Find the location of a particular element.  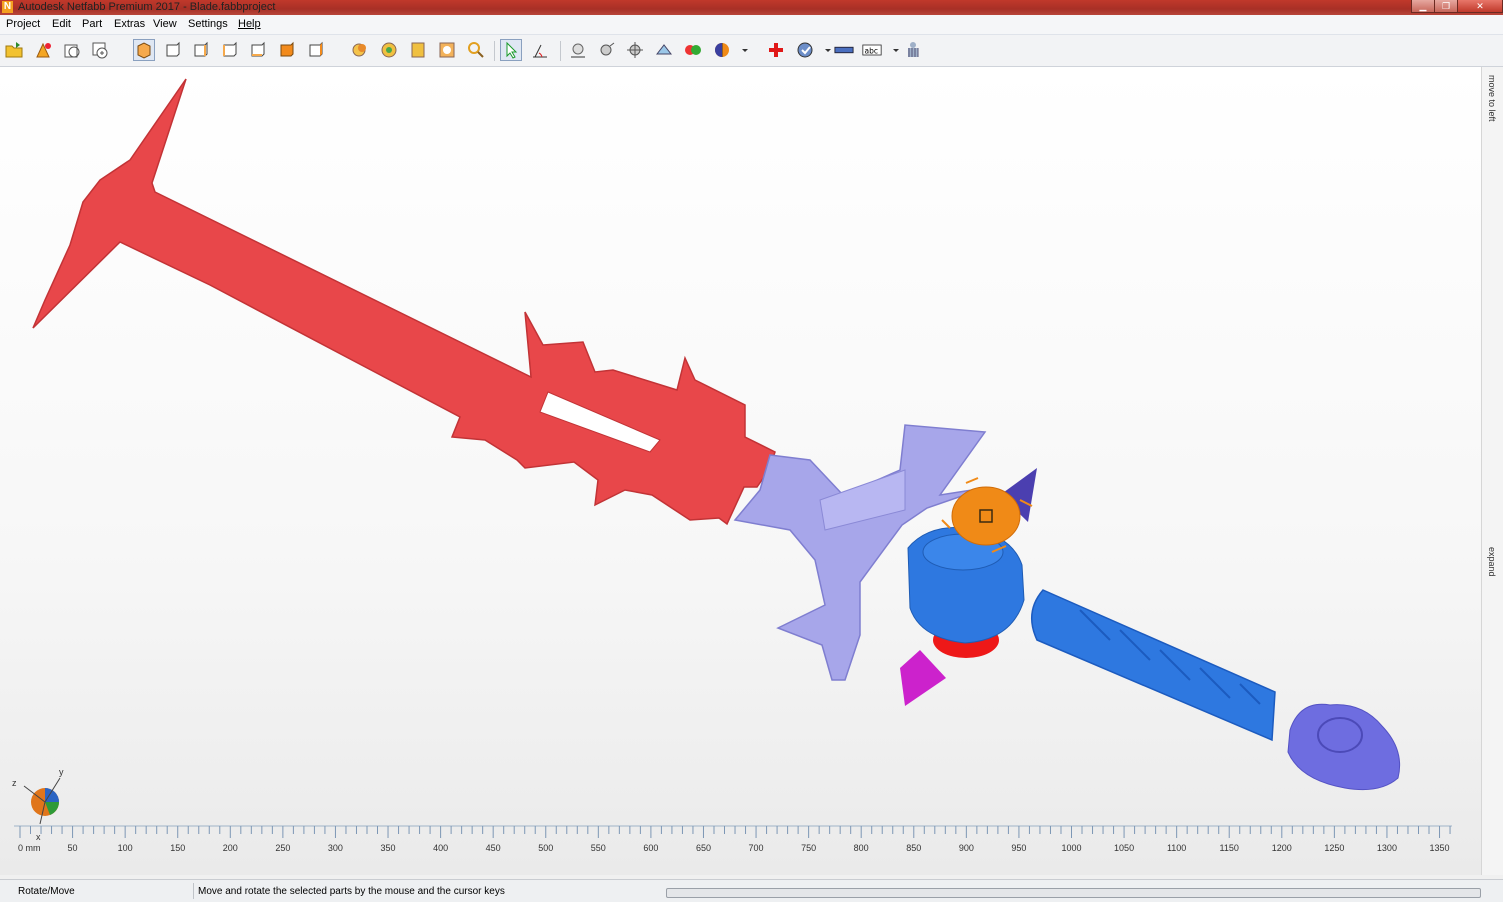

ruler-tick-label: 1050 is located at coordinates (1124, 848).